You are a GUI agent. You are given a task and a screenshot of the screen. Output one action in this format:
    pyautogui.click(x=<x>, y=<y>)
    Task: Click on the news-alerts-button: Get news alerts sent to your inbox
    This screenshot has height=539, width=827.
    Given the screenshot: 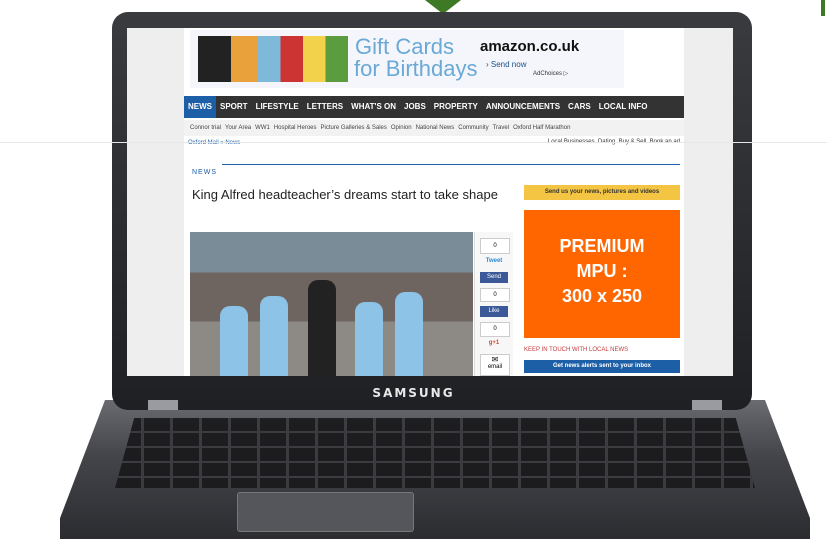 What is the action you would take?
    pyautogui.click(x=602, y=366)
    